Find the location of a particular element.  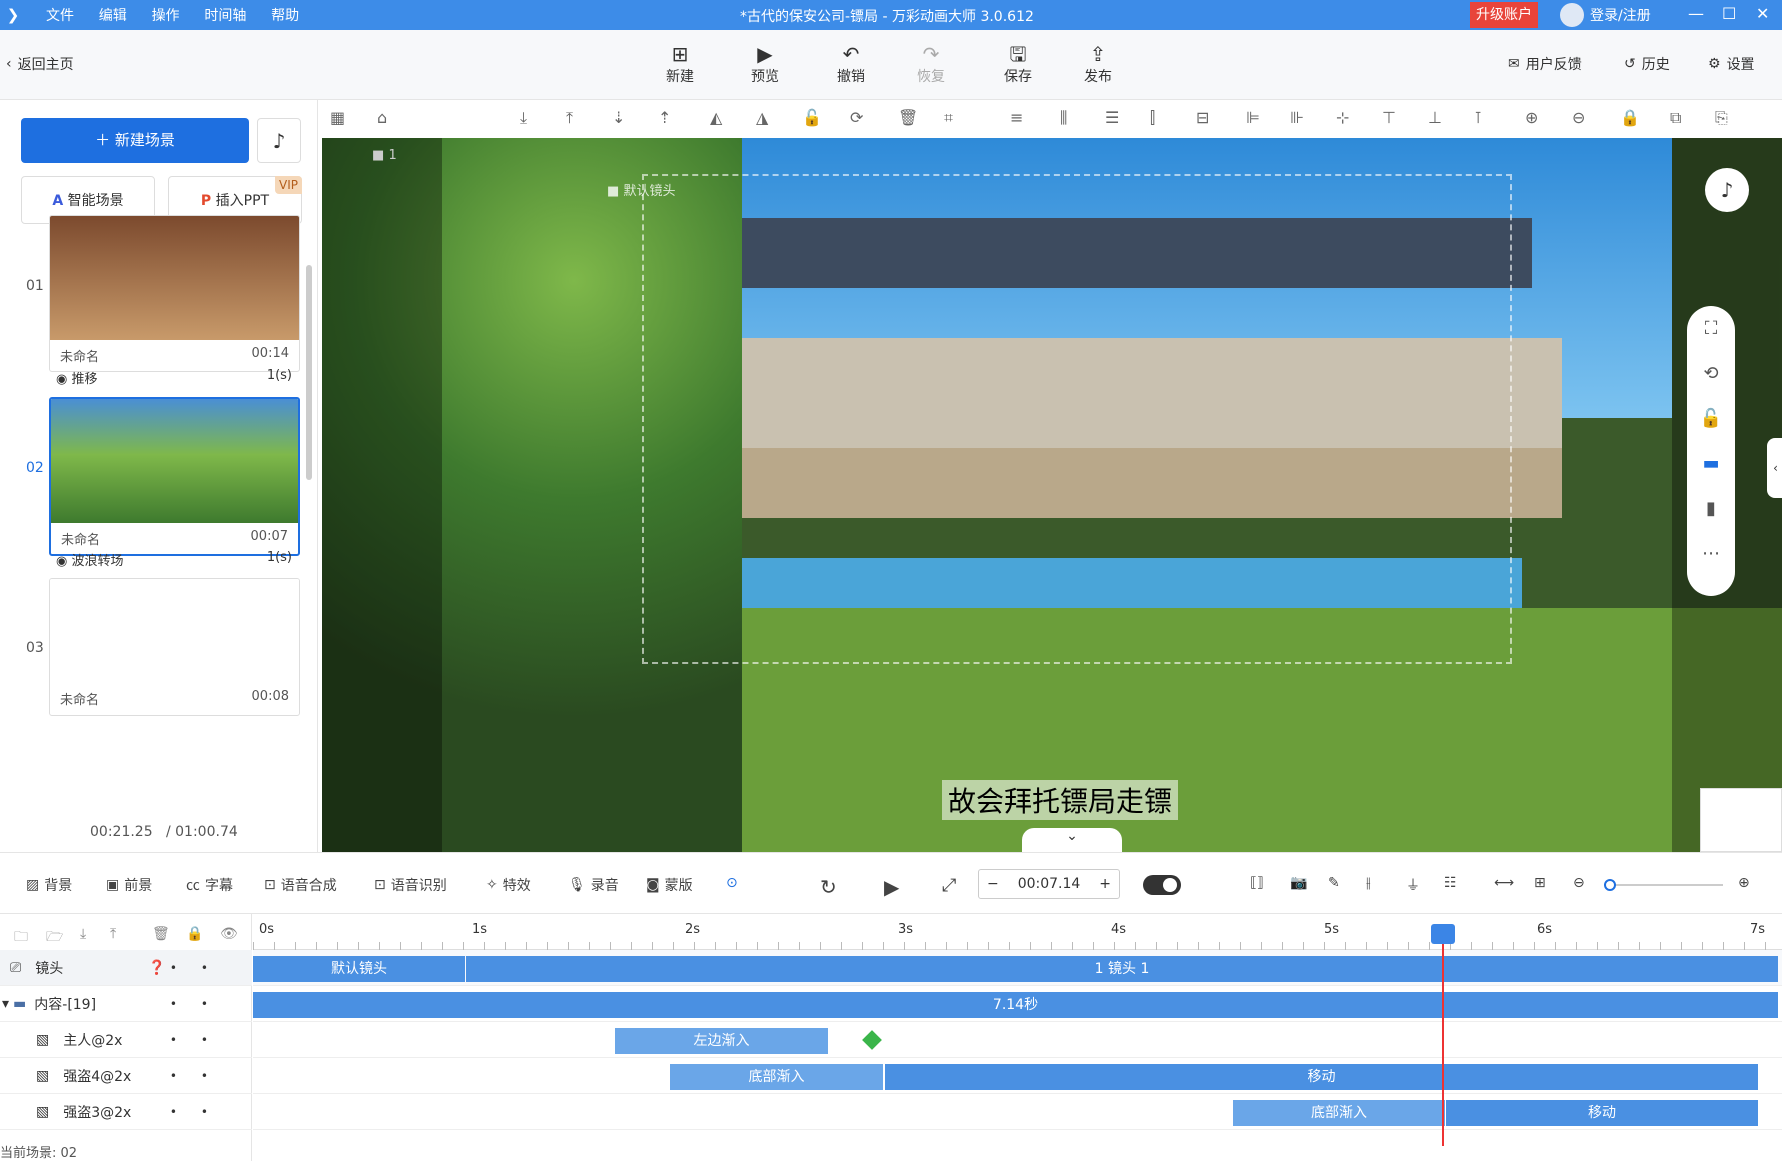

tts-button: ⊡ 语音合成 is located at coordinates (300, 885).